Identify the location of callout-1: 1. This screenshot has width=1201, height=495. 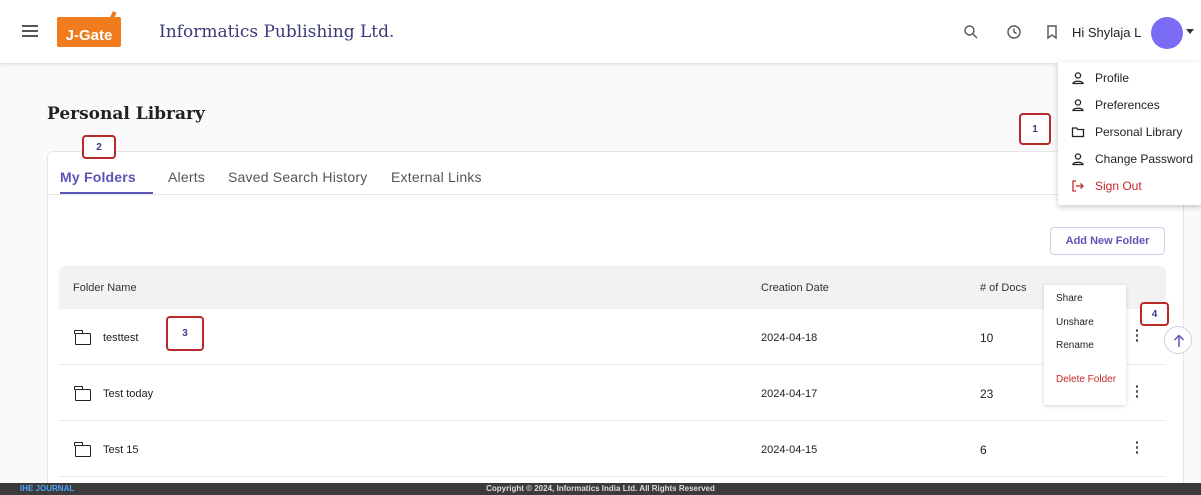
(1035, 129).